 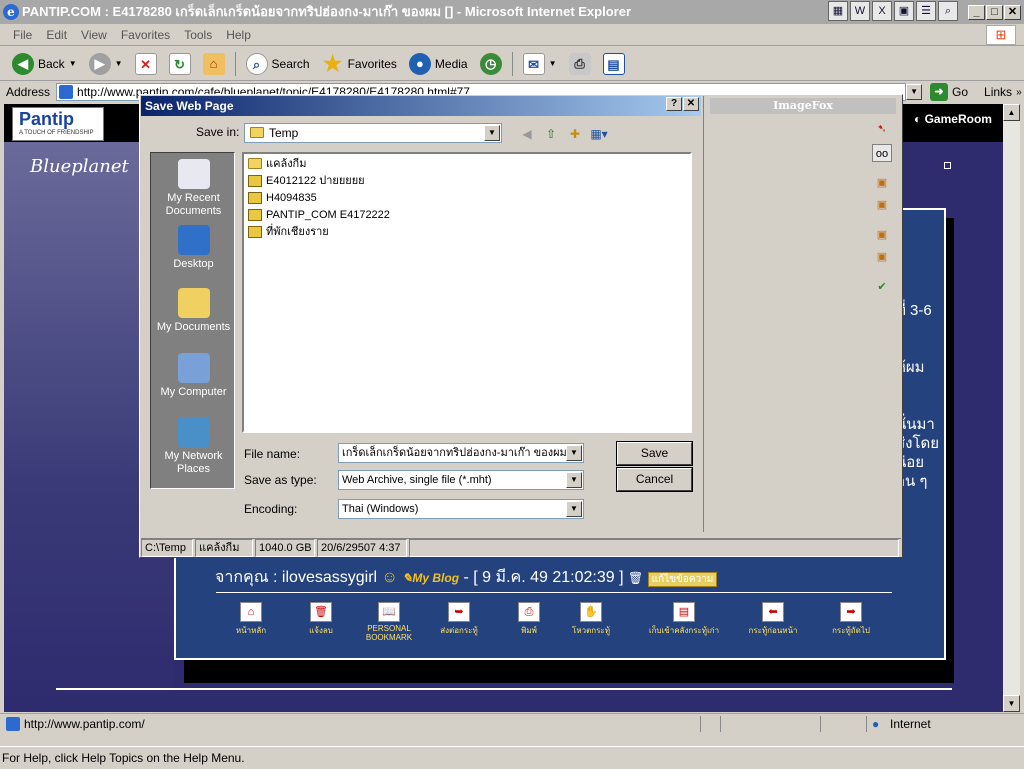 I want to click on mail-button: ✉ ▼, so click(x=540, y=64).